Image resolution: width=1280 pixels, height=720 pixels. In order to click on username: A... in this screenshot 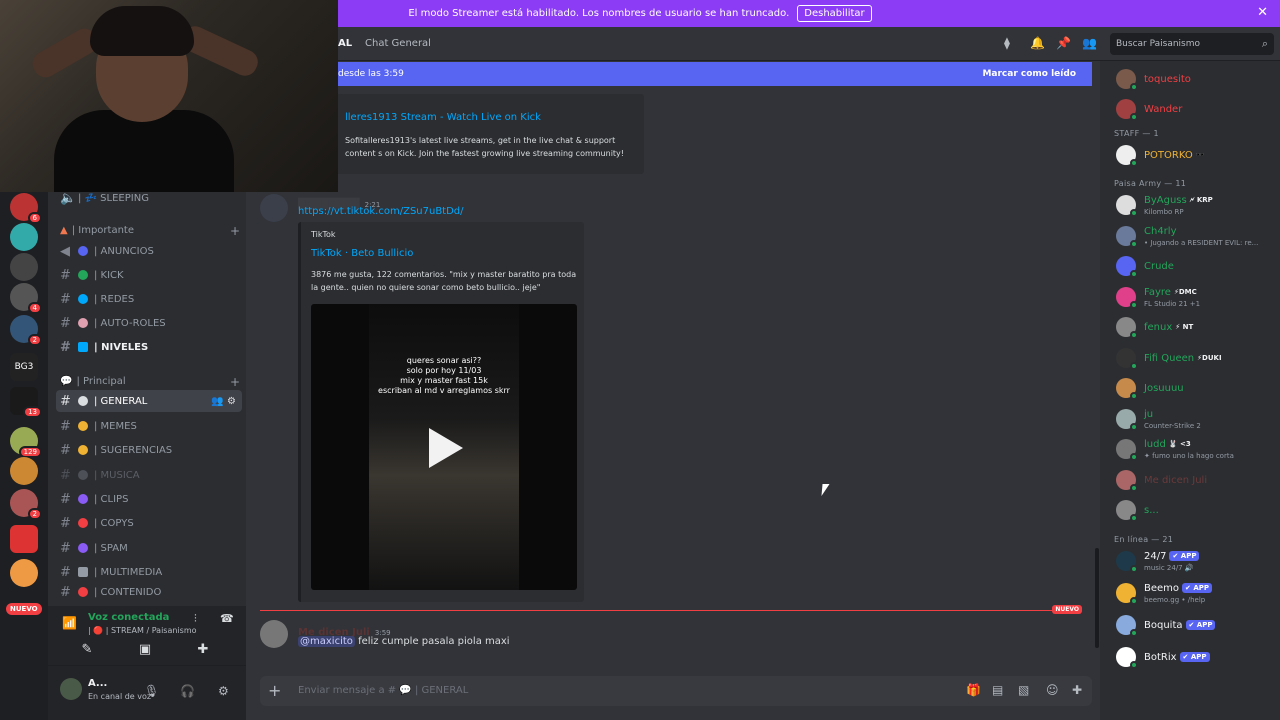, I will do `click(97, 683)`.